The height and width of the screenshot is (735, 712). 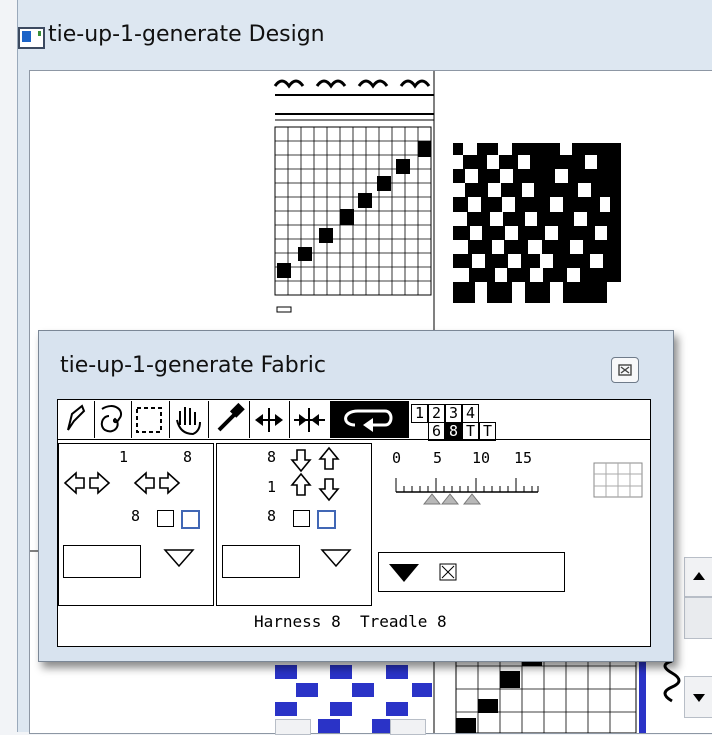 What do you see at coordinates (124, 457) in the screenshot?
I see `warp-start-label: 1` at bounding box center [124, 457].